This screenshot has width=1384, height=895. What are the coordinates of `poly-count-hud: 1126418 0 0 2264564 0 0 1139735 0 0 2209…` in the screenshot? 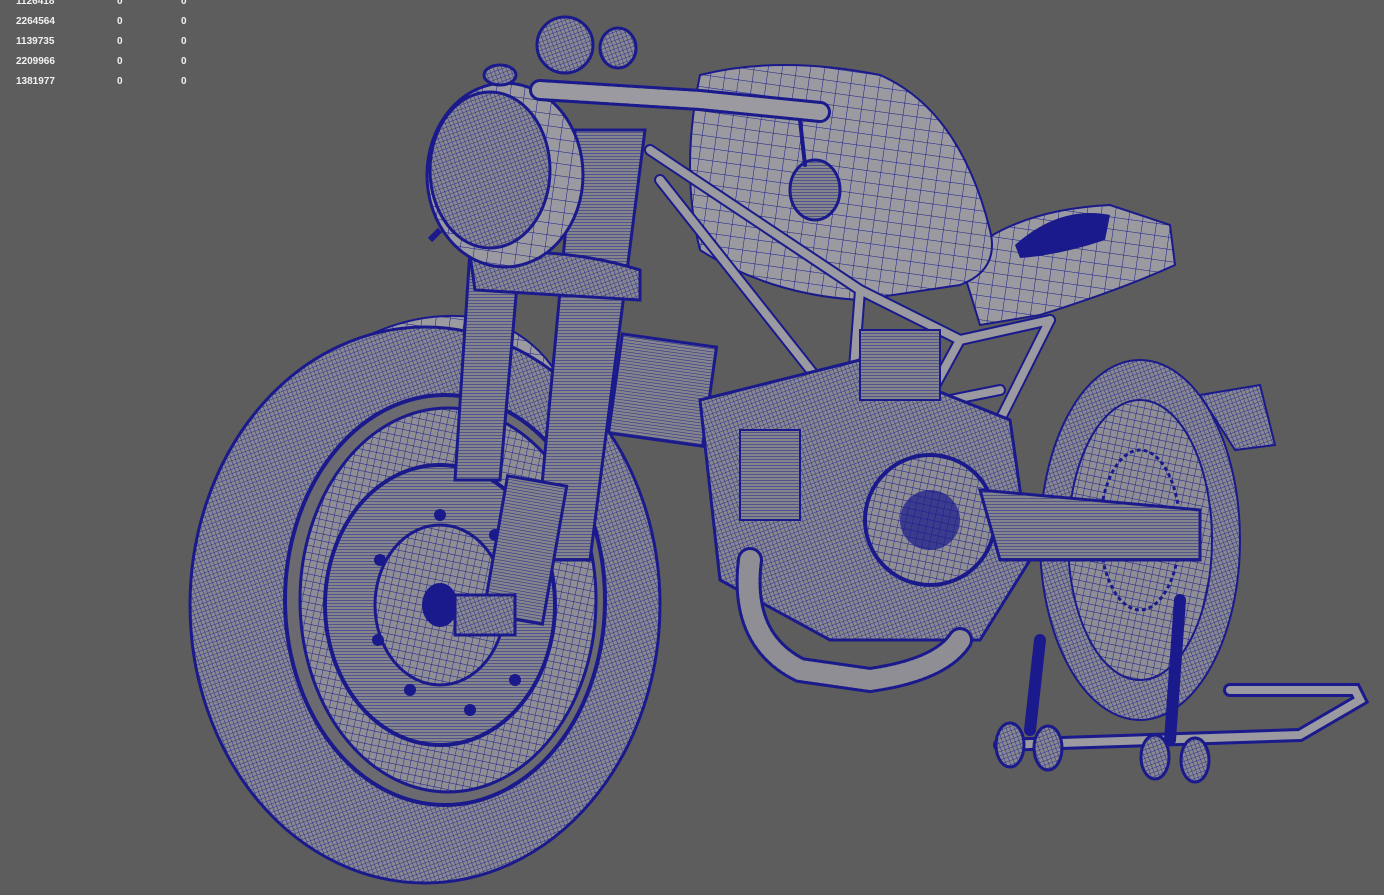 It's located at (100, 46).